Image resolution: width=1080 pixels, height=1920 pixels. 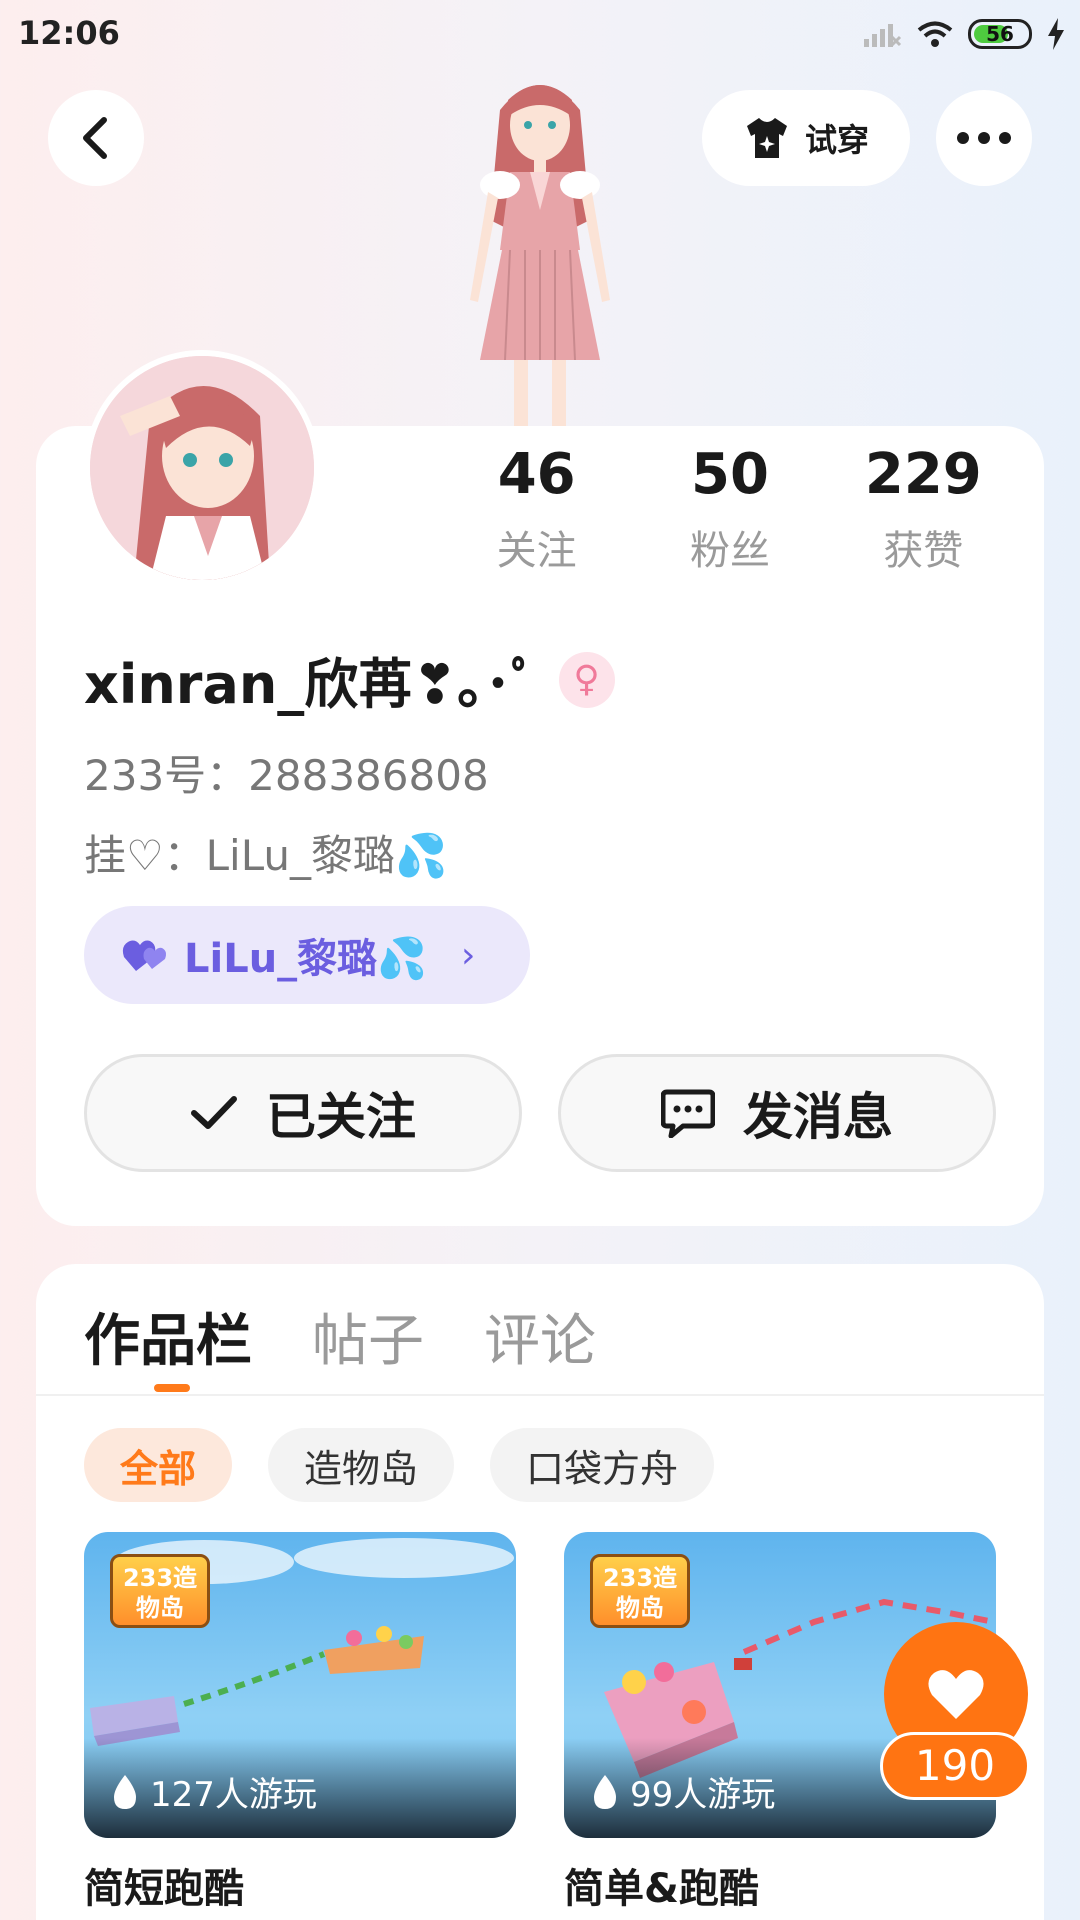 What do you see at coordinates (703, 1795) in the screenshot?
I see `plays-count: 99人游玩` at bounding box center [703, 1795].